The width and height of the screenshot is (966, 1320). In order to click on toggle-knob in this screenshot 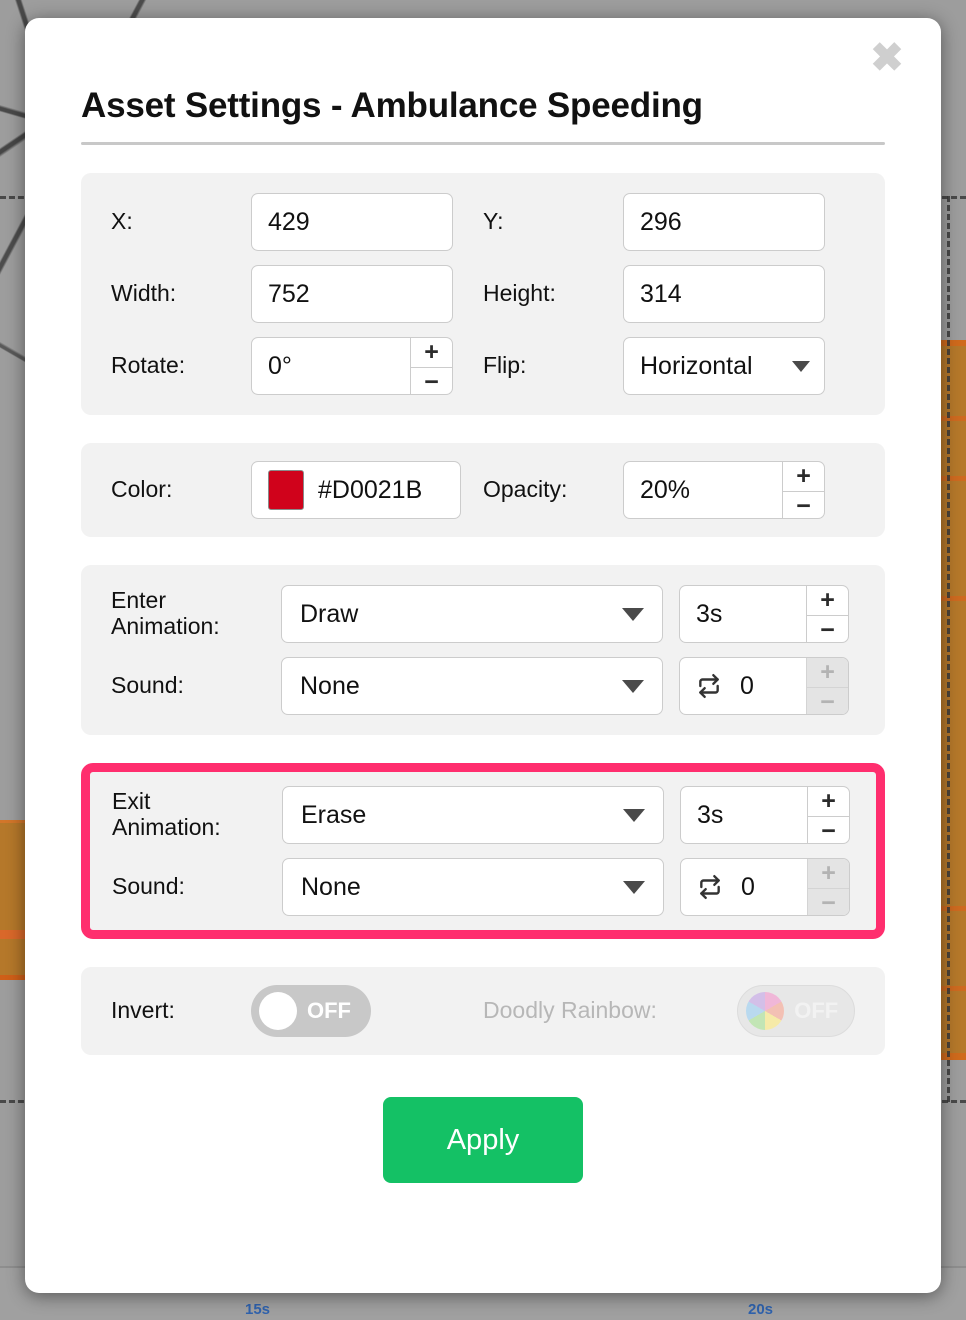, I will do `click(278, 1011)`.